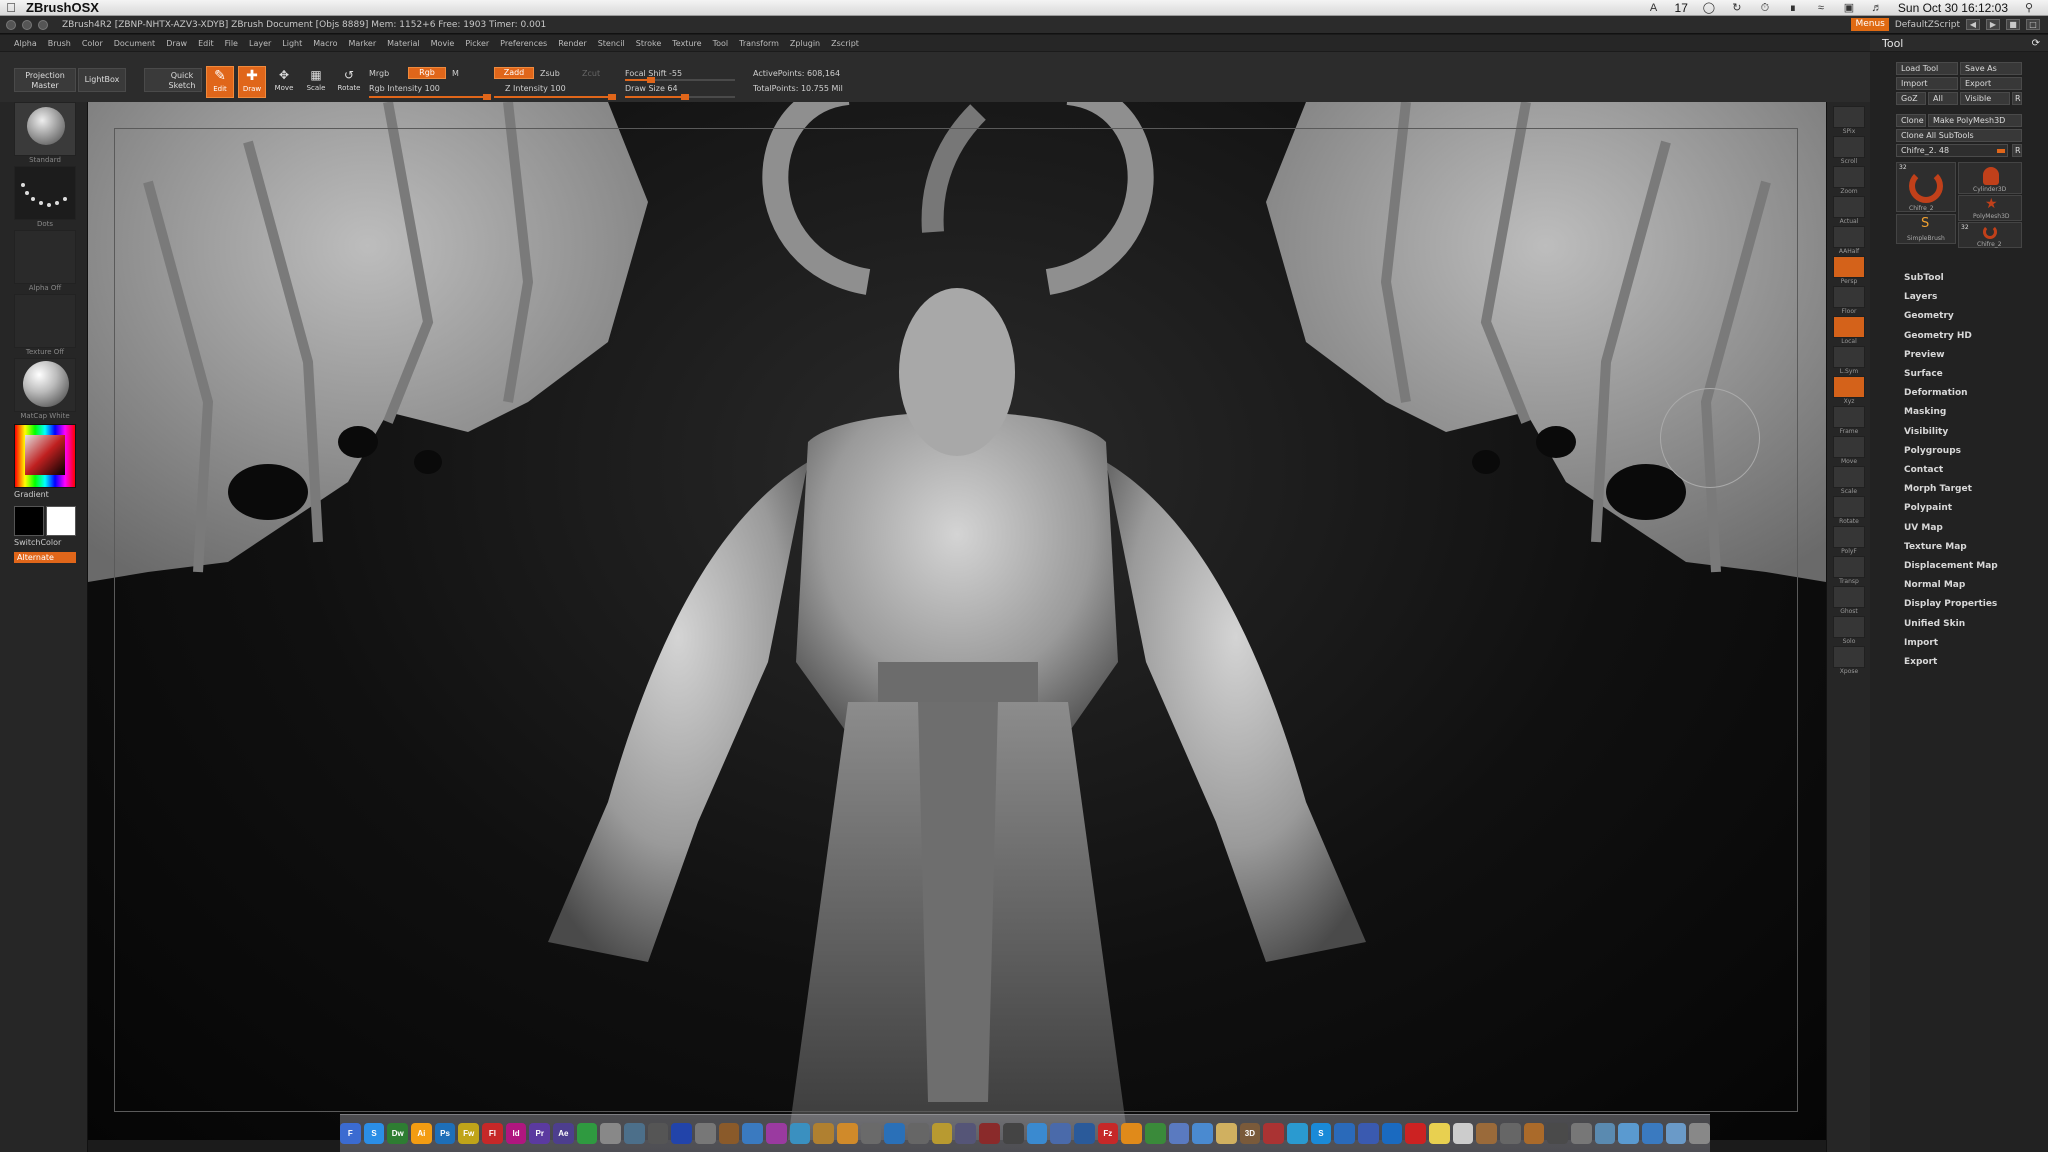 This screenshot has width=2048, height=1152. I want to click on menu-movie: Movie, so click(443, 43).